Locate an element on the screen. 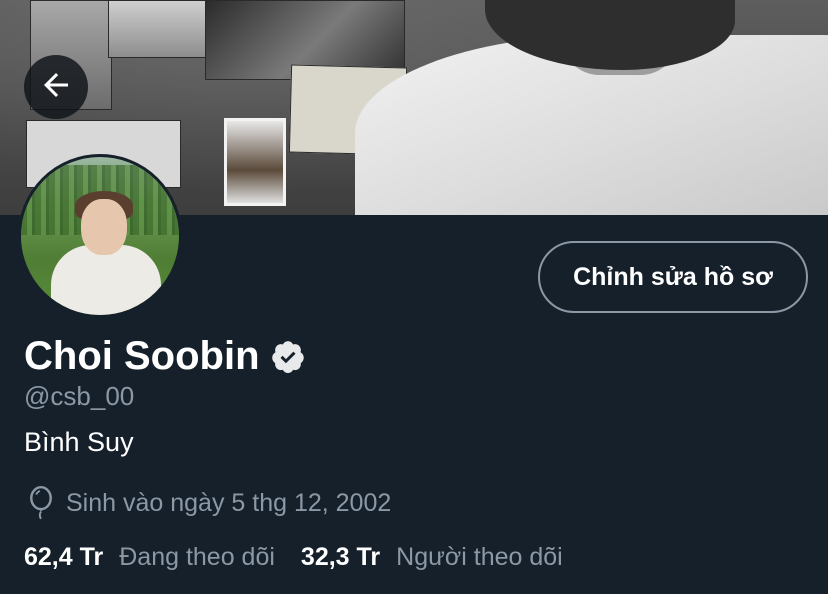 The width and height of the screenshot is (828, 594). avatar is located at coordinates (100, 236).